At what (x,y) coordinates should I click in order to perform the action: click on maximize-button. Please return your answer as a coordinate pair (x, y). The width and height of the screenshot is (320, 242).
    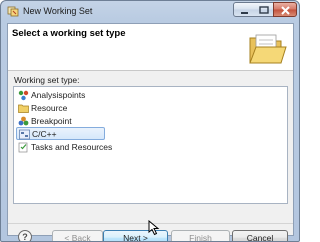
    Looking at the image, I should click on (264, 9).